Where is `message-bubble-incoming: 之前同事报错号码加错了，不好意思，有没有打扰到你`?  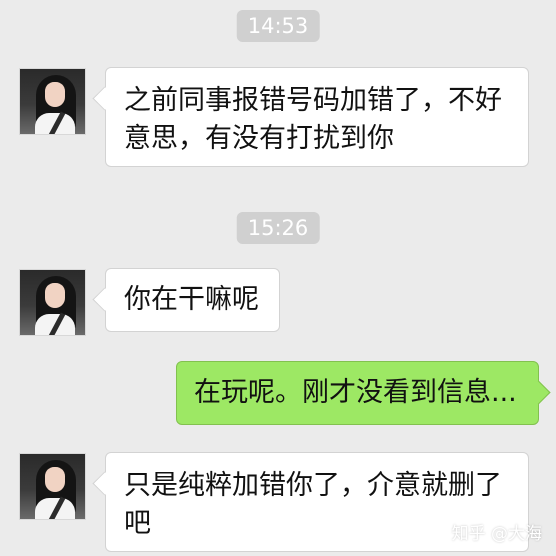
message-bubble-incoming: 之前同事报错号码加错了，不好意思，有没有打扰到你 is located at coordinates (310, 117).